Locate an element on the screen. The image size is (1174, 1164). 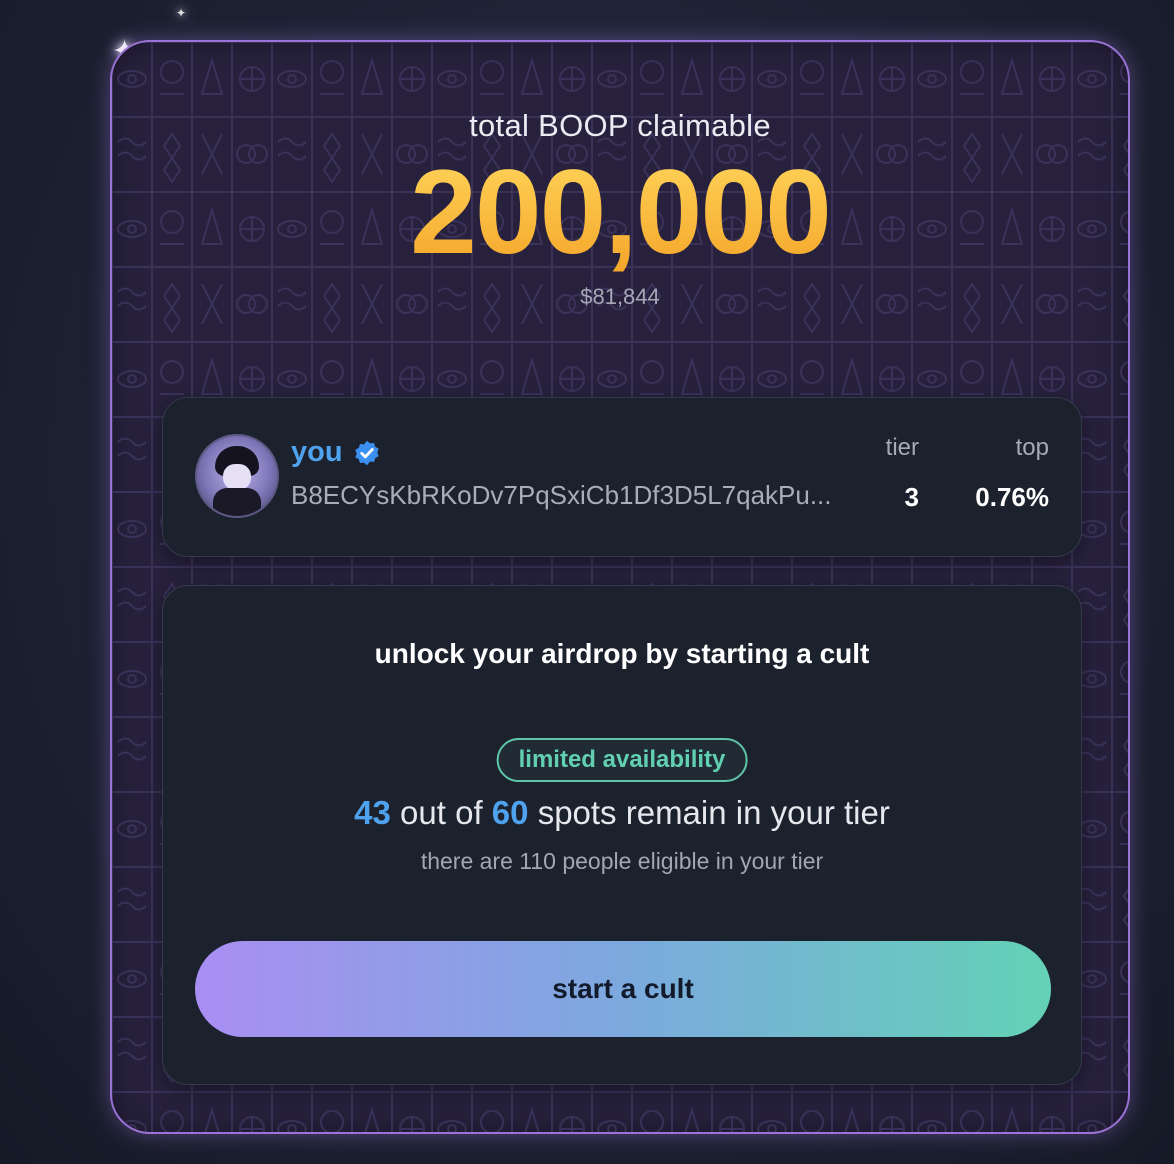
spots-total-count: 60 is located at coordinates (510, 812).